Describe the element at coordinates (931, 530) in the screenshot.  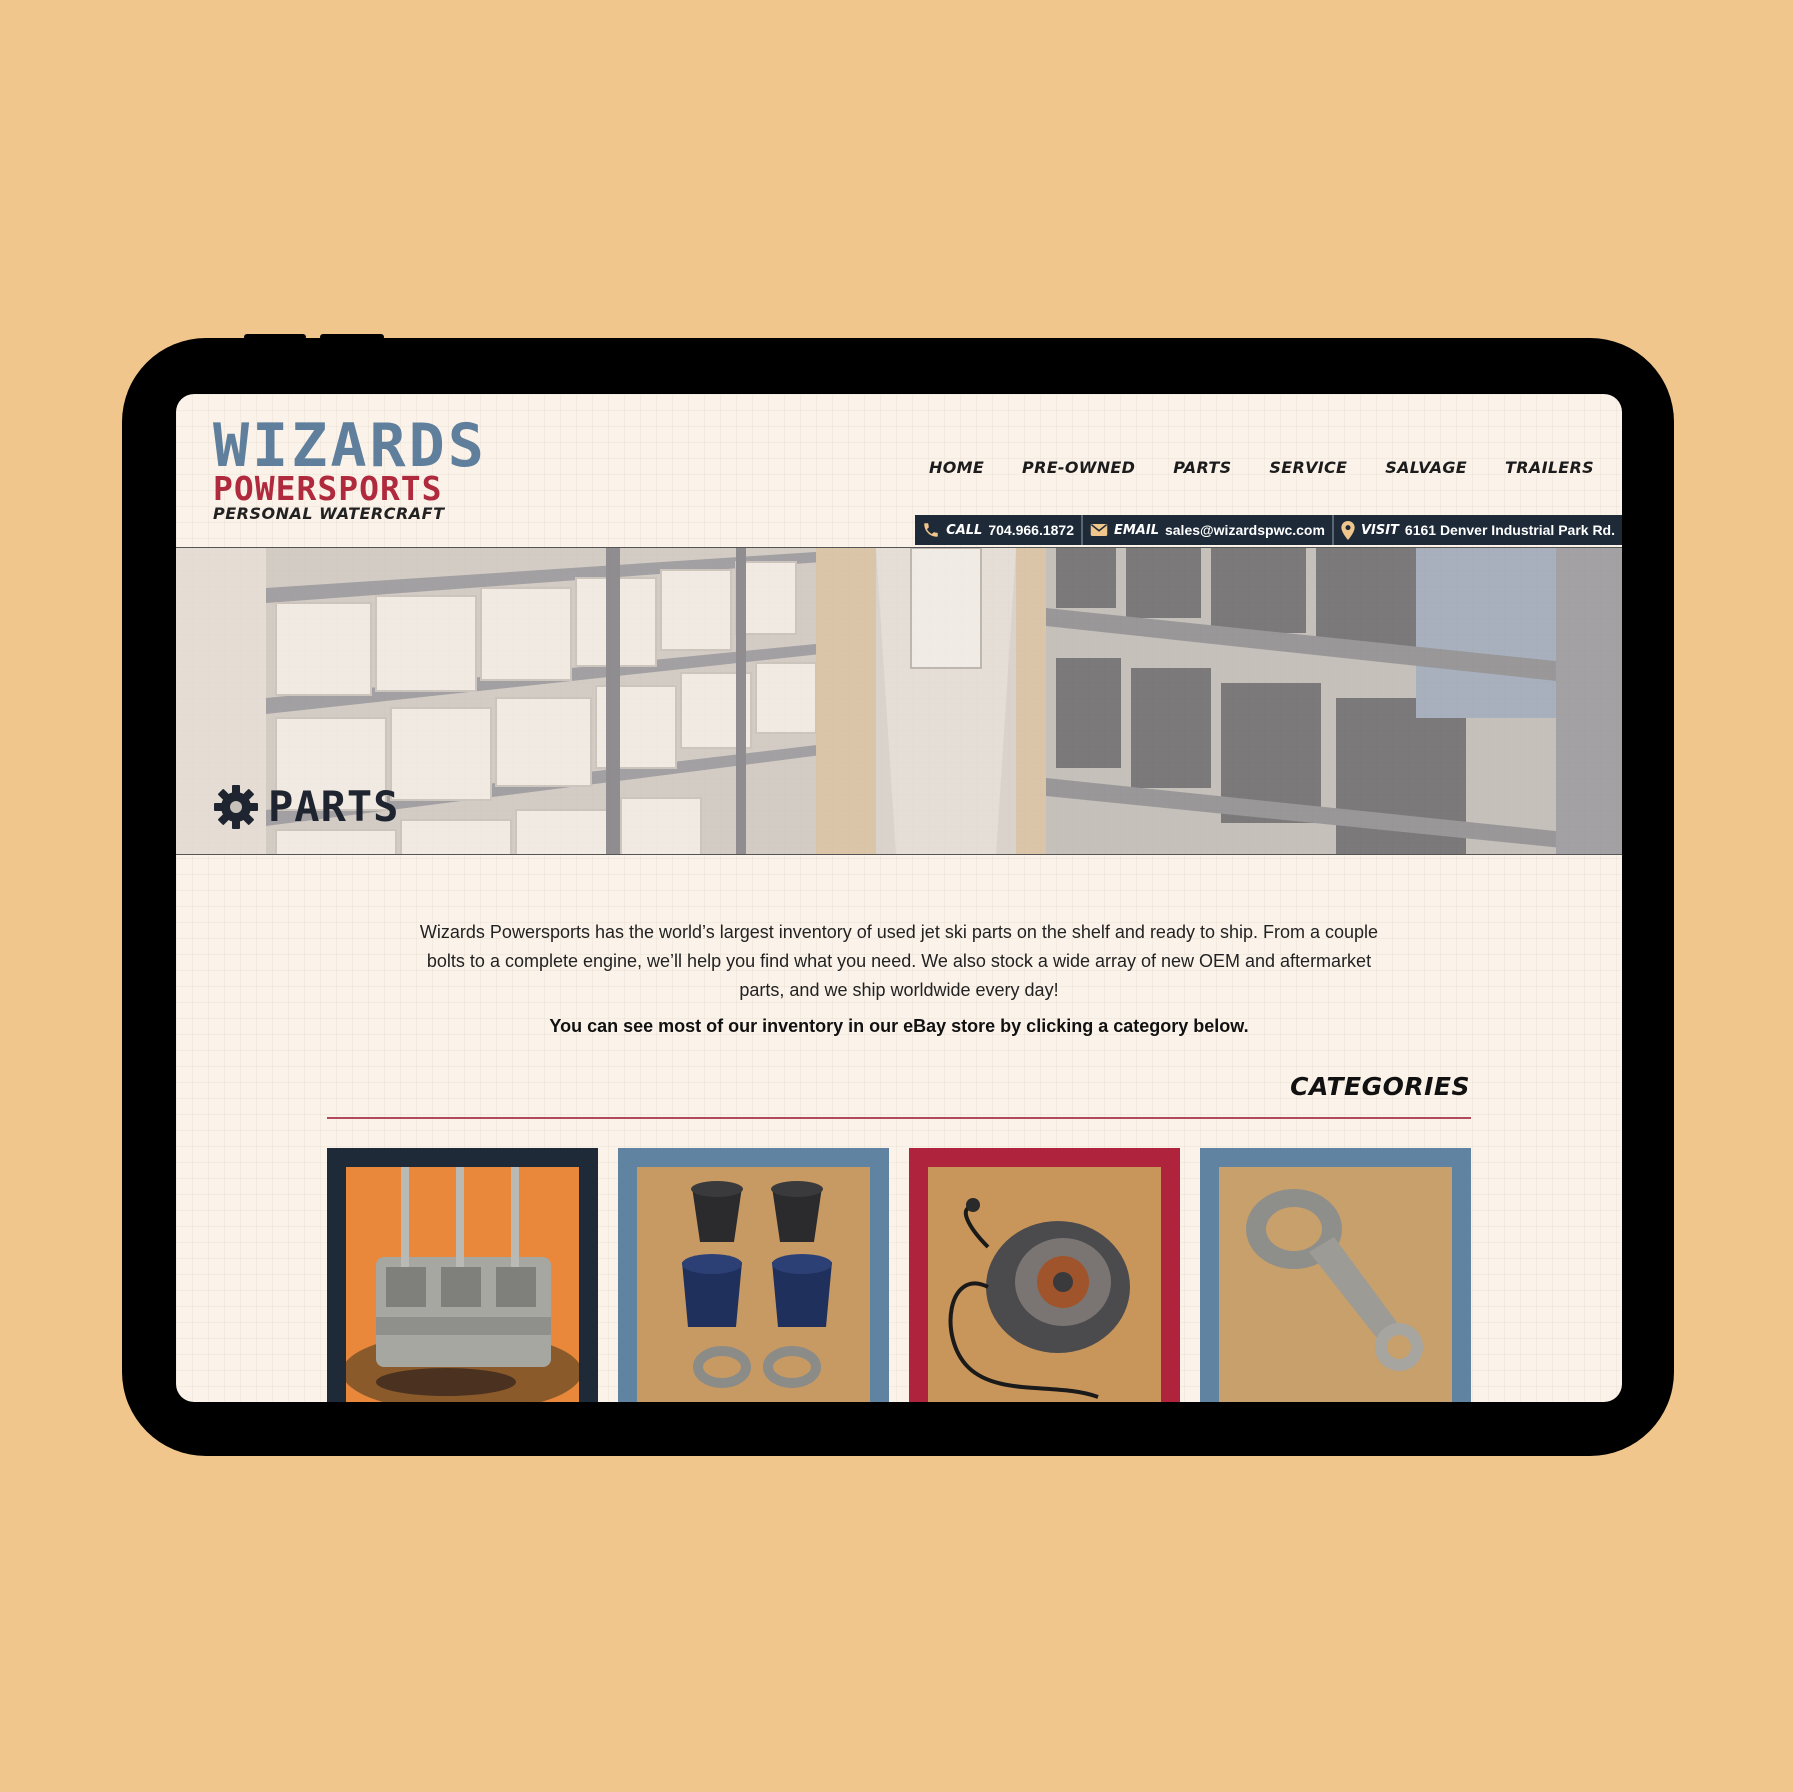
I see `phone-icon` at that location.